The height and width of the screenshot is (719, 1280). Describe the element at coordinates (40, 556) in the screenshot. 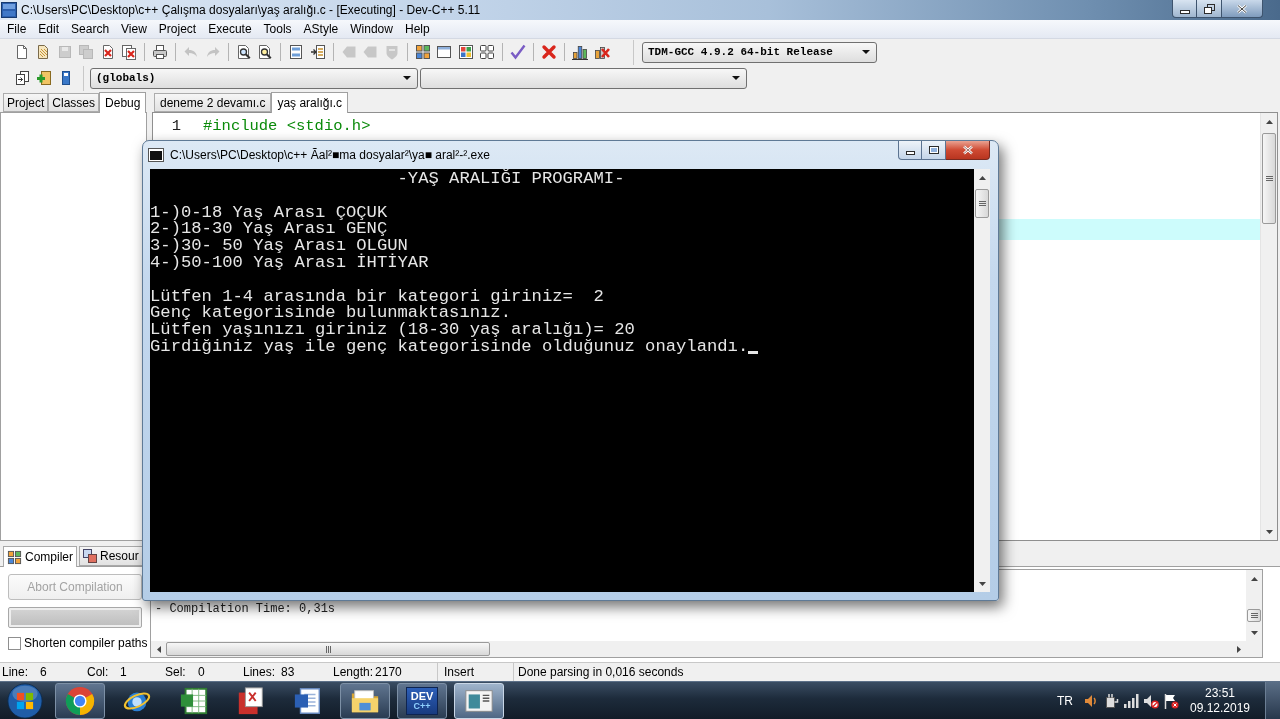

I see `panel-tab: Compiler` at that location.